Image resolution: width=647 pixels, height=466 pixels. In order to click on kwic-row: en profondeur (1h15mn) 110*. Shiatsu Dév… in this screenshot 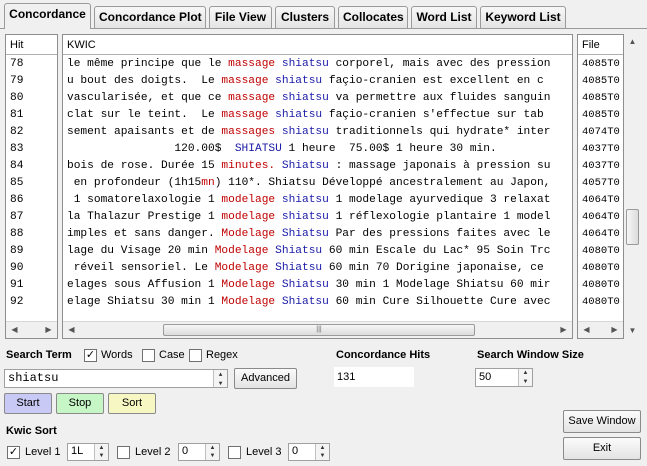, I will do `click(317, 183)`.